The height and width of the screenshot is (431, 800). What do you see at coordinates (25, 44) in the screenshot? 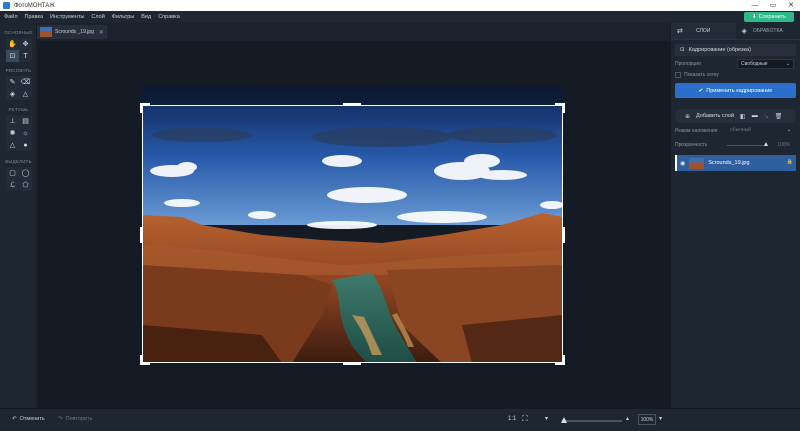
I see `move-tool-icon: ✥` at bounding box center [25, 44].